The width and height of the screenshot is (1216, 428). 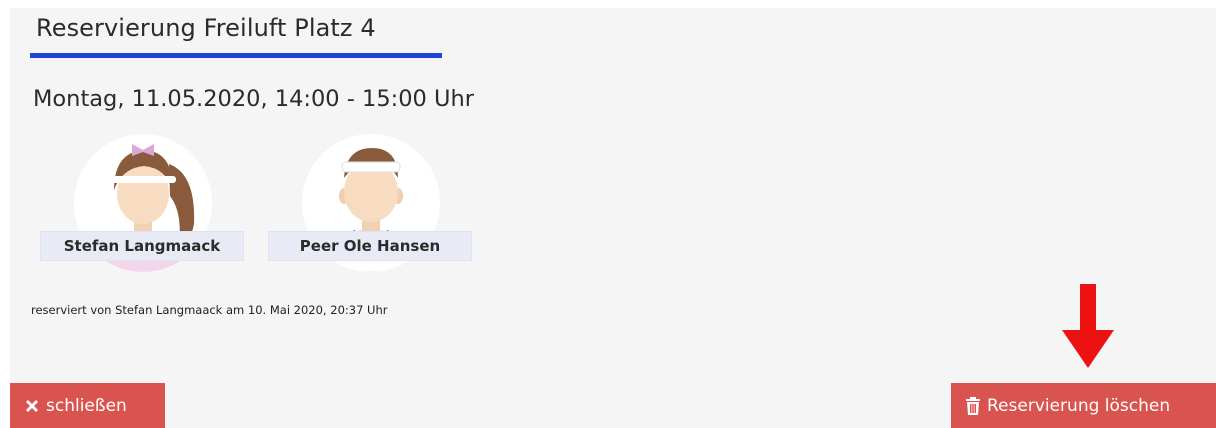 I want to click on title-underline, so click(x=236, y=55).